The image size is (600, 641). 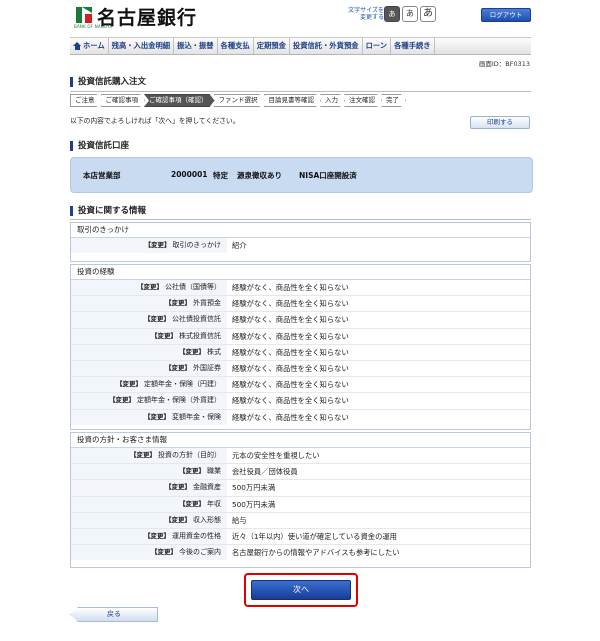 I want to click on step-item: ご注意, so click(x=86, y=100).